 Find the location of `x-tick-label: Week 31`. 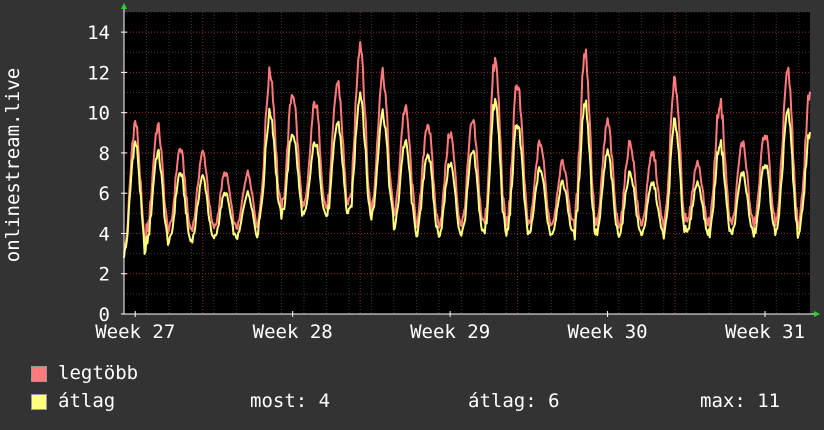

x-tick-label: Week 31 is located at coordinates (765, 332).